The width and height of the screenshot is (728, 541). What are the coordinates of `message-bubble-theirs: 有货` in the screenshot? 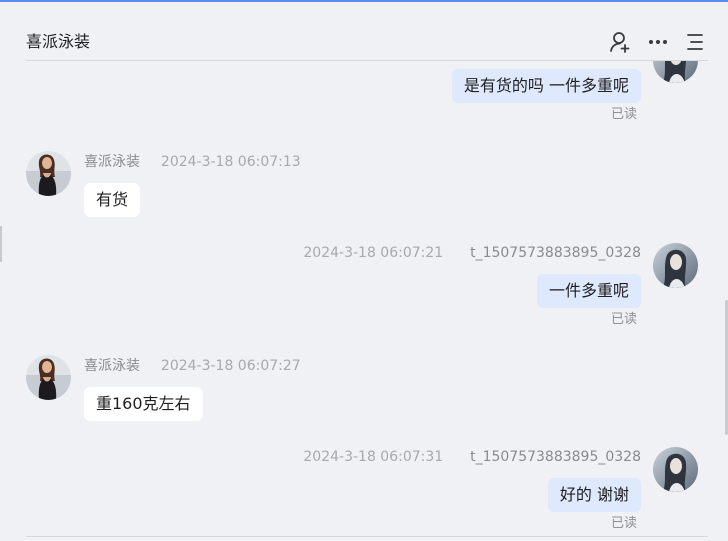 It's located at (112, 200).